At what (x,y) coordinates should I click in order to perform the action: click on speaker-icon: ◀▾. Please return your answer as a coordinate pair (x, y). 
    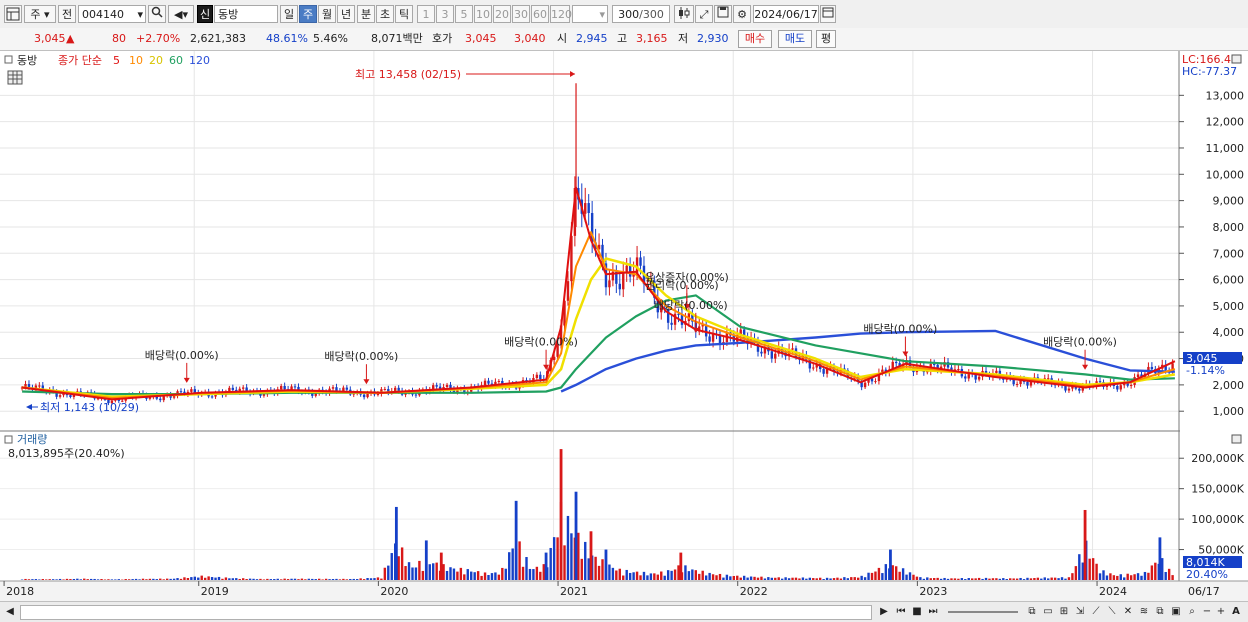
    Looking at the image, I should click on (181, 14).